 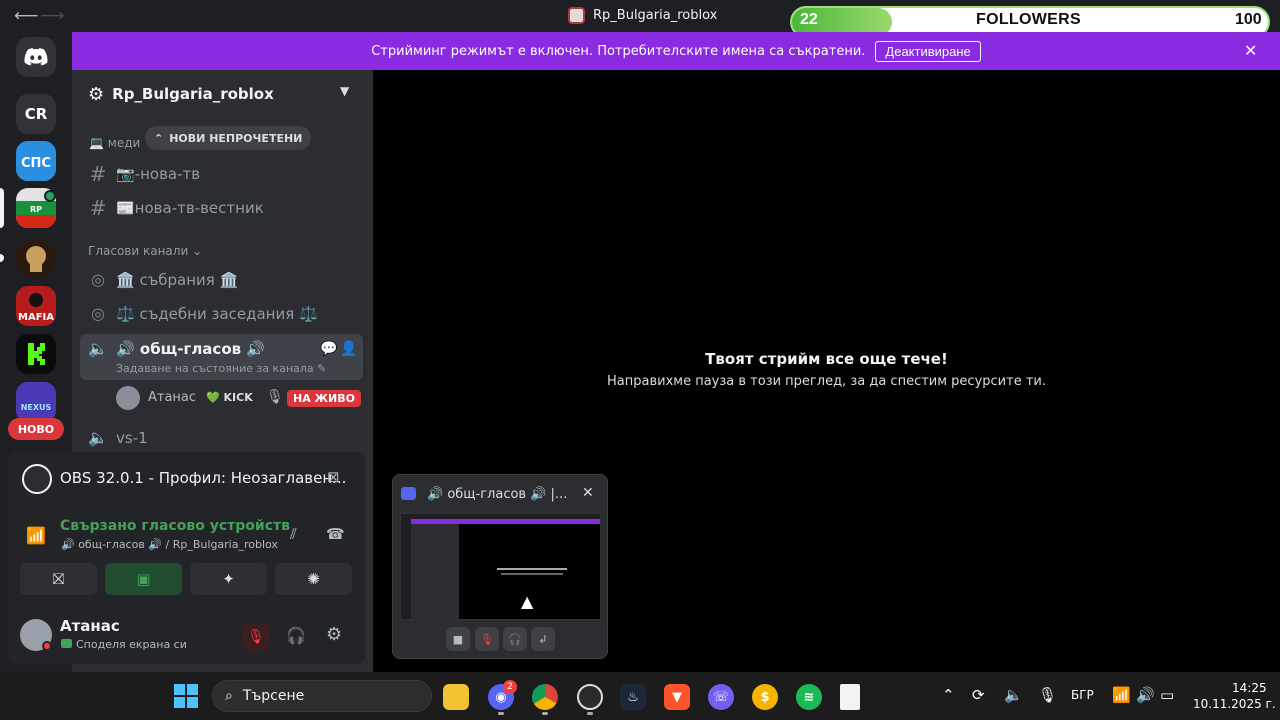 I want to click on viber-icon: ☏, so click(x=721, y=697).